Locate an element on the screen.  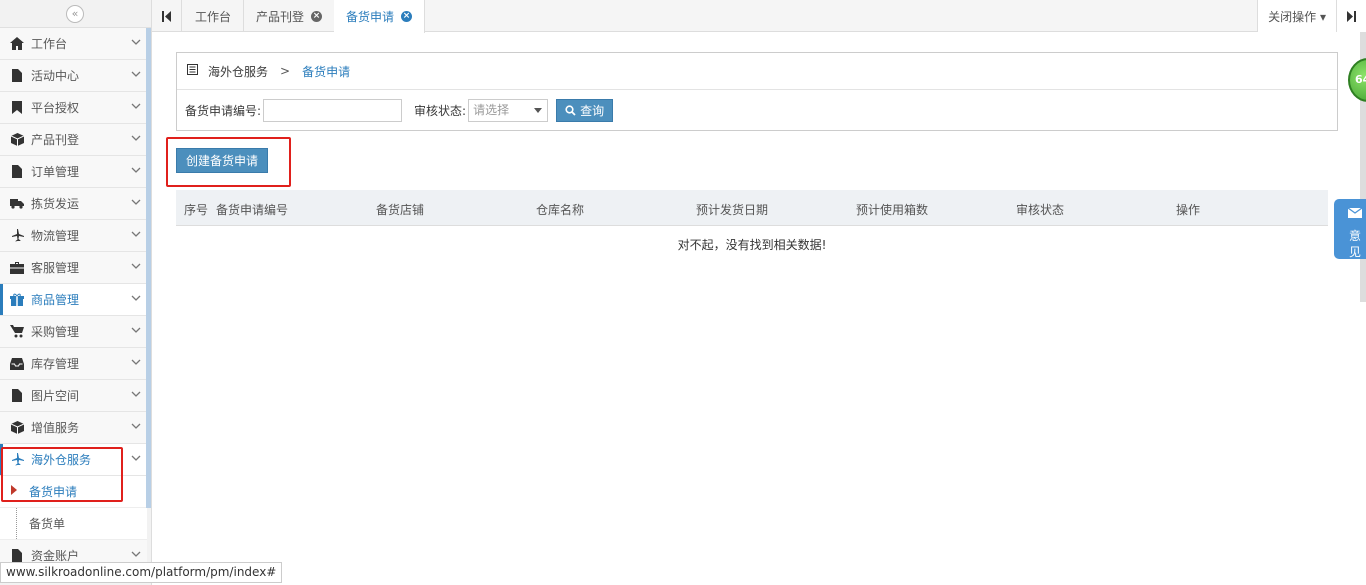
sidebar-collapse-row: « is located at coordinates (75, 14).